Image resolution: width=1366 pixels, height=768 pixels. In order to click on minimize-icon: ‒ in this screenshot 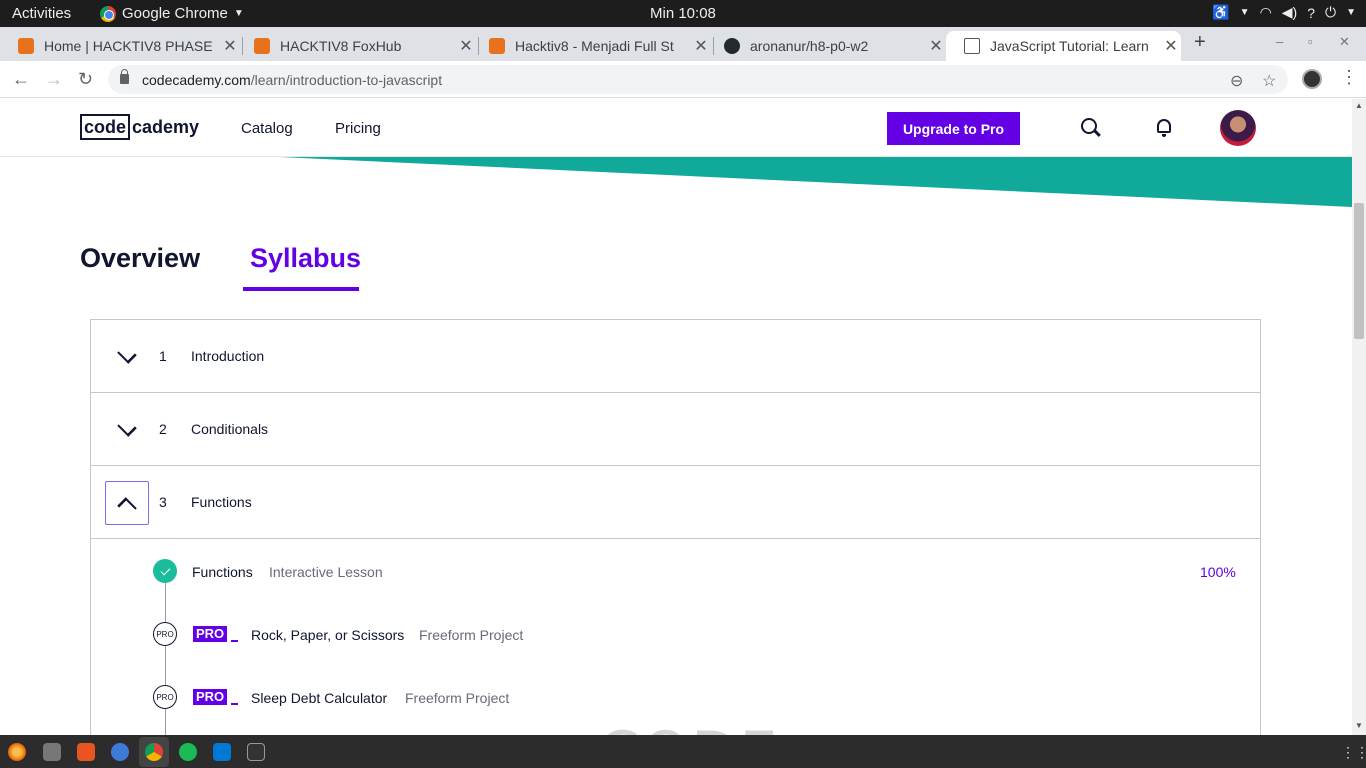, I will do `click(1279, 41)`.